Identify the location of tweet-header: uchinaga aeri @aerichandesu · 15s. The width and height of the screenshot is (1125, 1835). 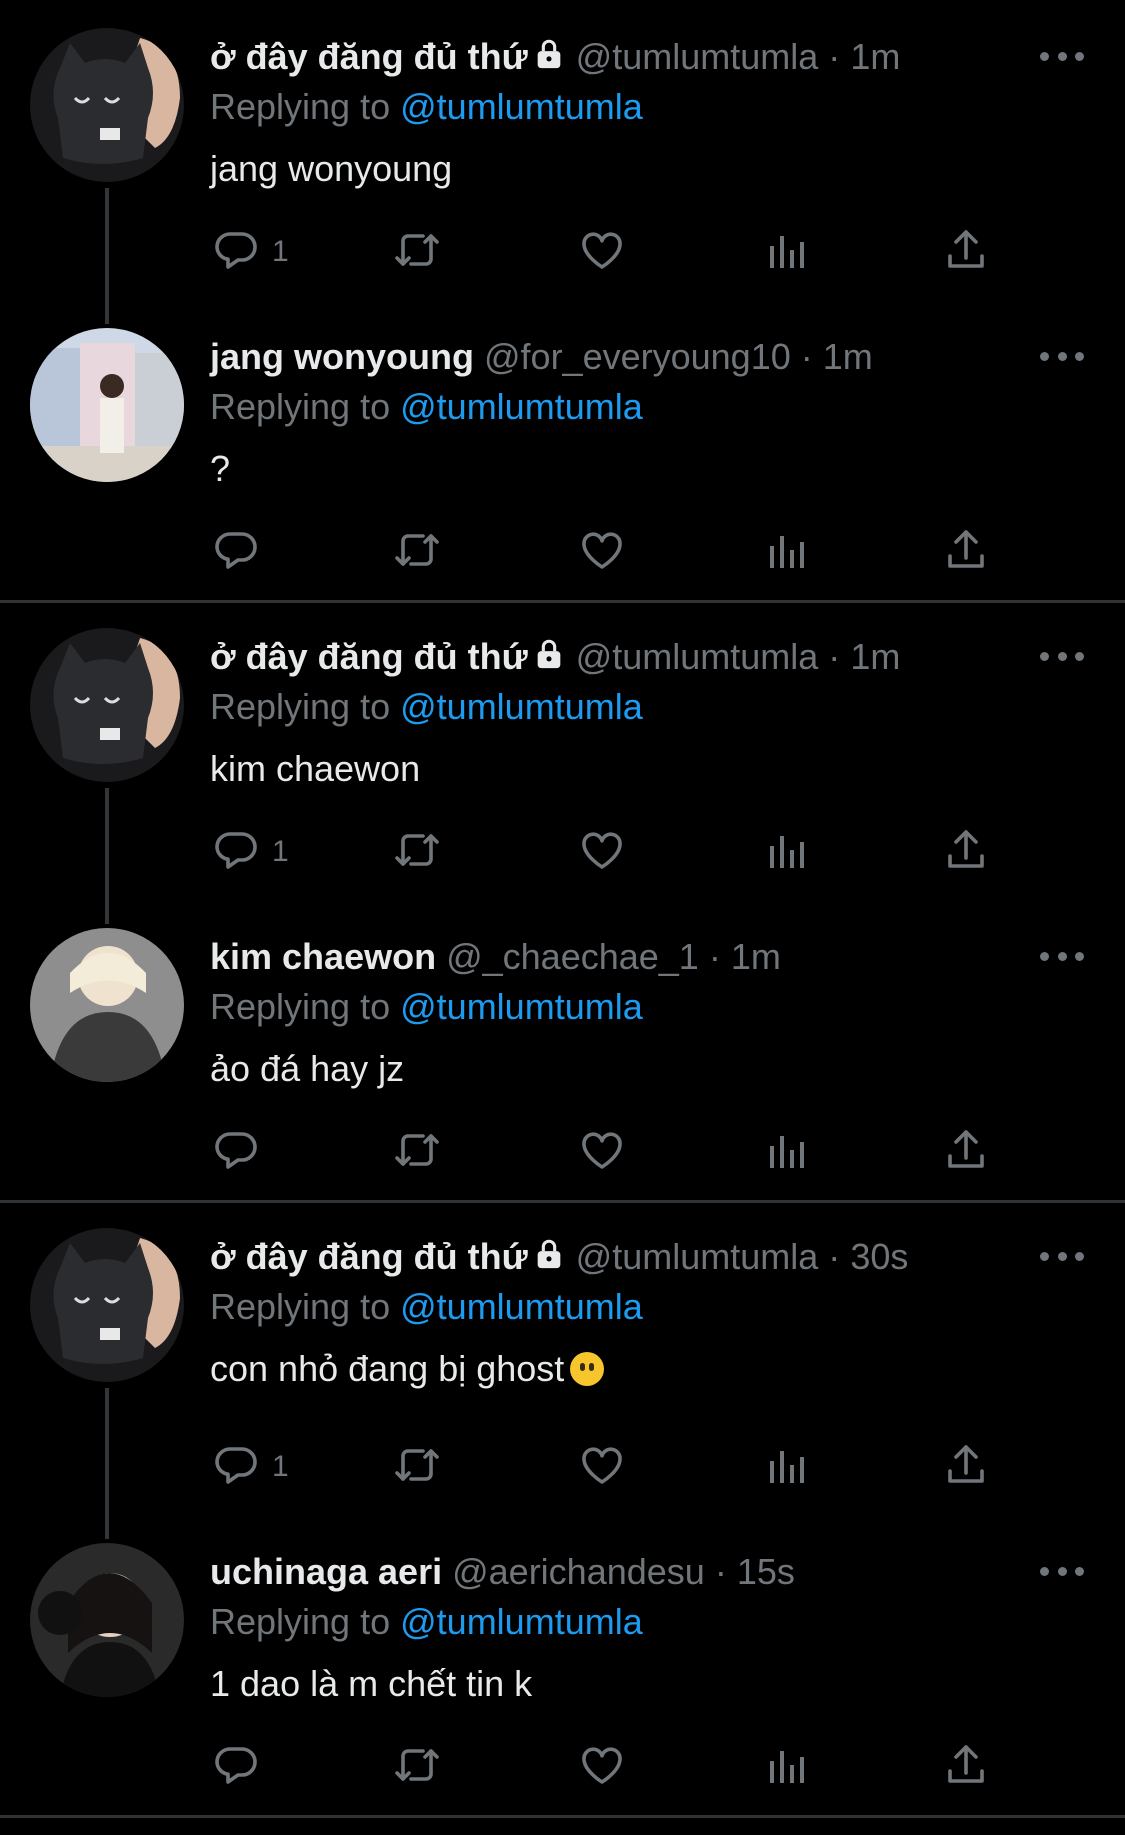
(502, 1572).